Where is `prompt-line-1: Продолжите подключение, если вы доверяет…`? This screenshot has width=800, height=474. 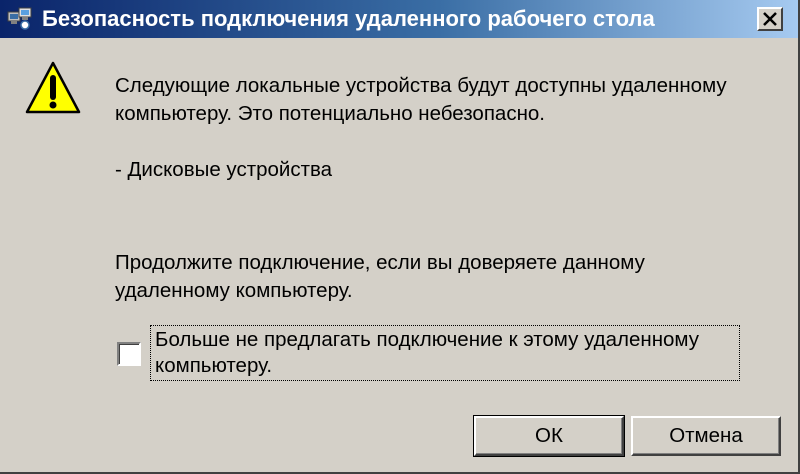 prompt-line-1: Продолжите подключение, если вы доверяет… is located at coordinates (380, 262).